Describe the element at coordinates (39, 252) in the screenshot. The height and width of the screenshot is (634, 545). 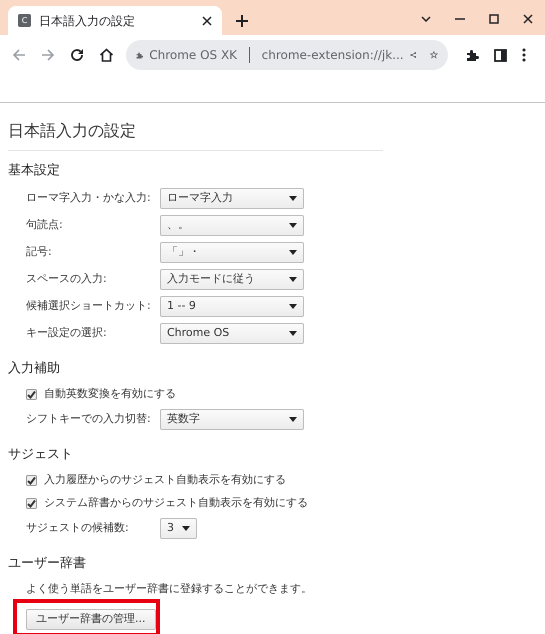
I see `field-label: 記号:` at that location.